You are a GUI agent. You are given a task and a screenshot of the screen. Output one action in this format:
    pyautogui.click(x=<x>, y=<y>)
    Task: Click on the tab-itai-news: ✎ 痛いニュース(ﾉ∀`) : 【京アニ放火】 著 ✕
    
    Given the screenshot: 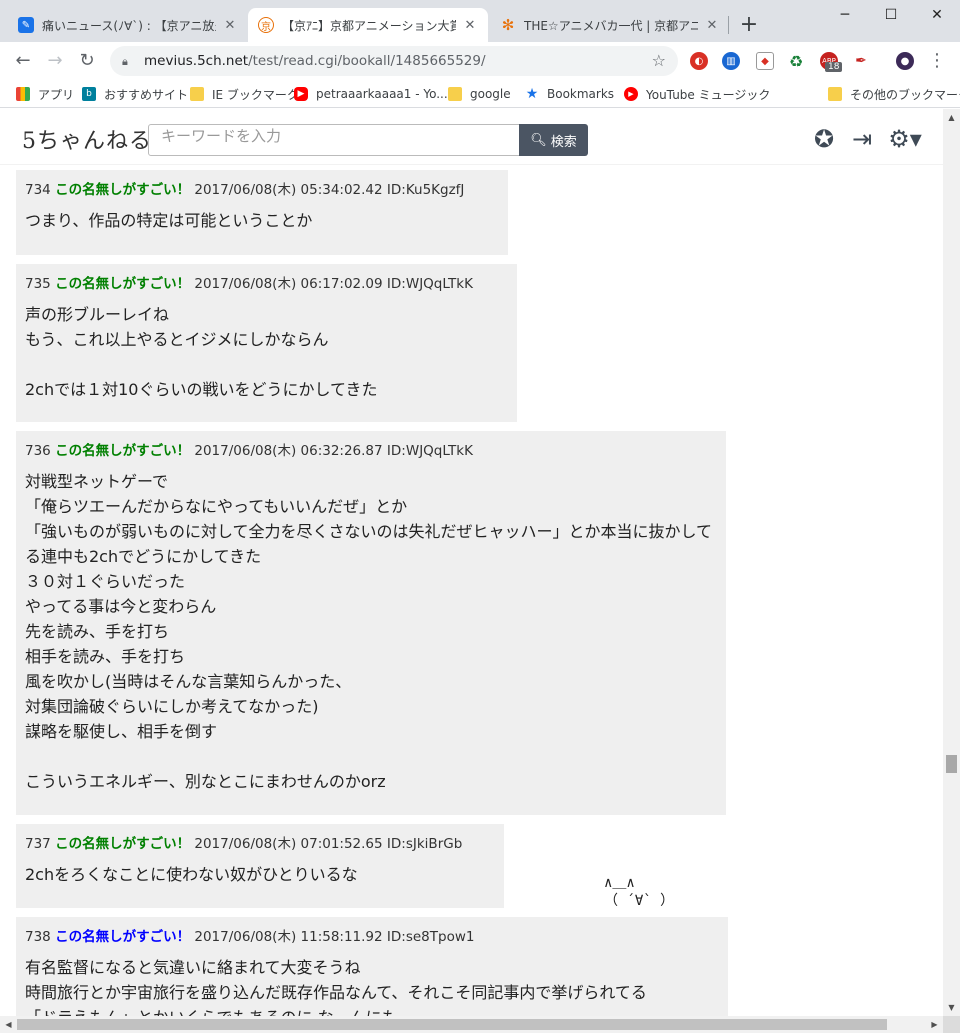 What is the action you would take?
    pyautogui.click(x=128, y=25)
    